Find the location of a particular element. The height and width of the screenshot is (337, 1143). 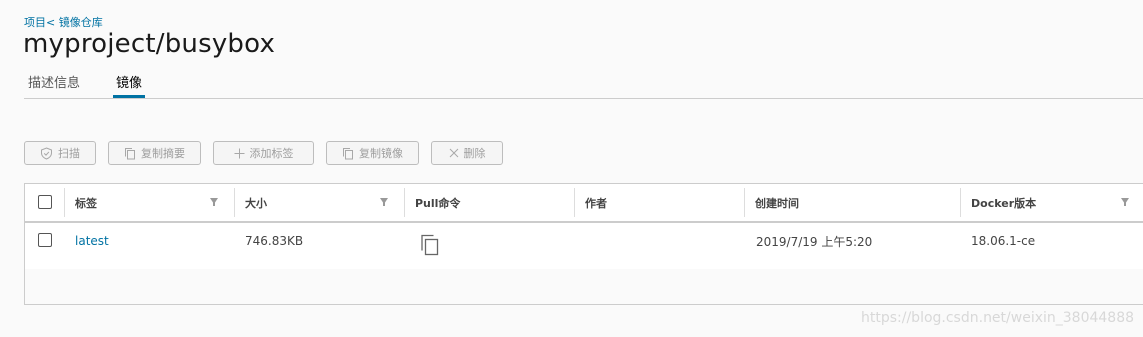

copy-digest-button: 复制摘要 is located at coordinates (154, 153).